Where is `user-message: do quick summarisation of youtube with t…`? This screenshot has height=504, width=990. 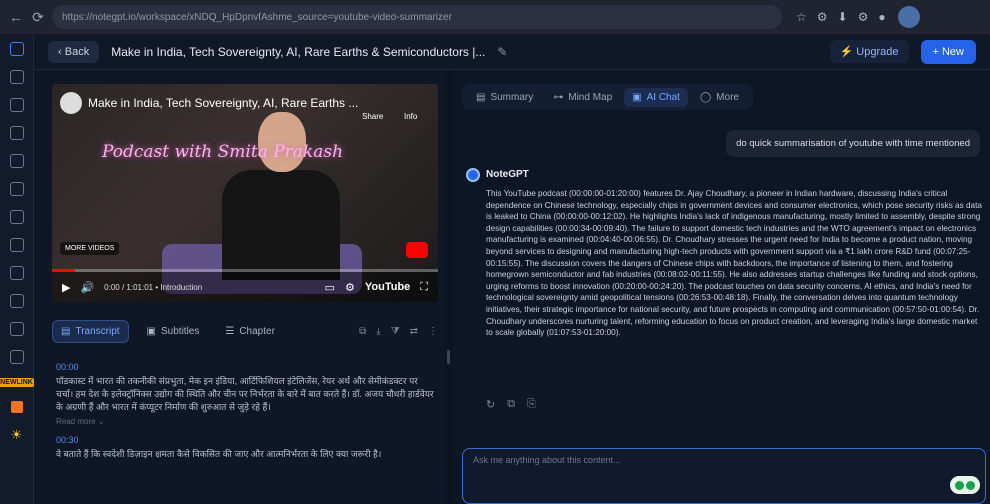 user-message: do quick summarisation of youtube with t… is located at coordinates (853, 143).